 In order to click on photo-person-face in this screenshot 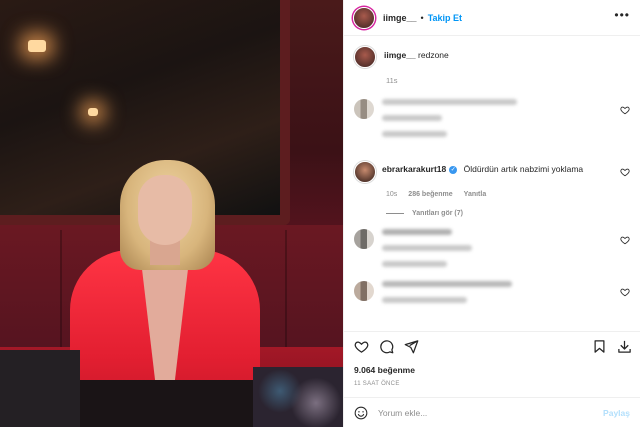, I will do `click(165, 210)`.